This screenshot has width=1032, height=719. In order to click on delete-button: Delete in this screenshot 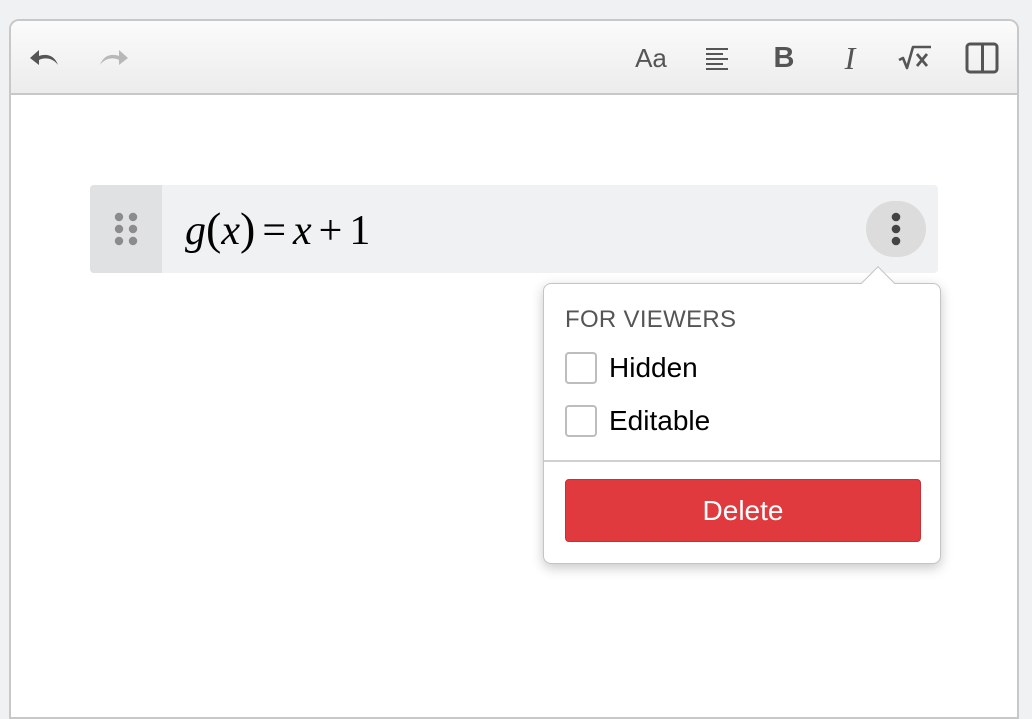, I will do `click(743, 510)`.